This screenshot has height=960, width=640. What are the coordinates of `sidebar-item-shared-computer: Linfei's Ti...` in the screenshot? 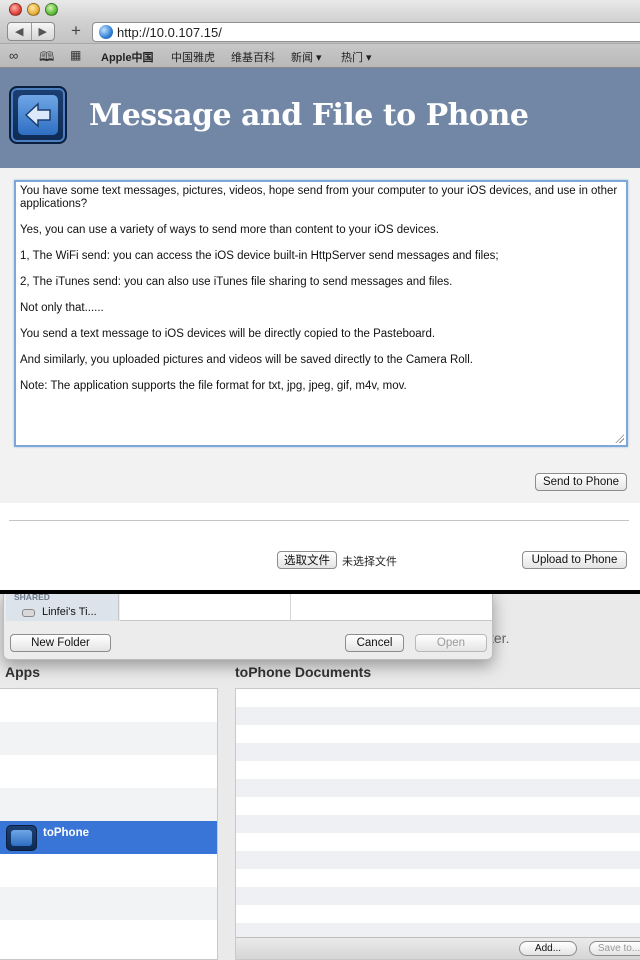 It's located at (69, 612).